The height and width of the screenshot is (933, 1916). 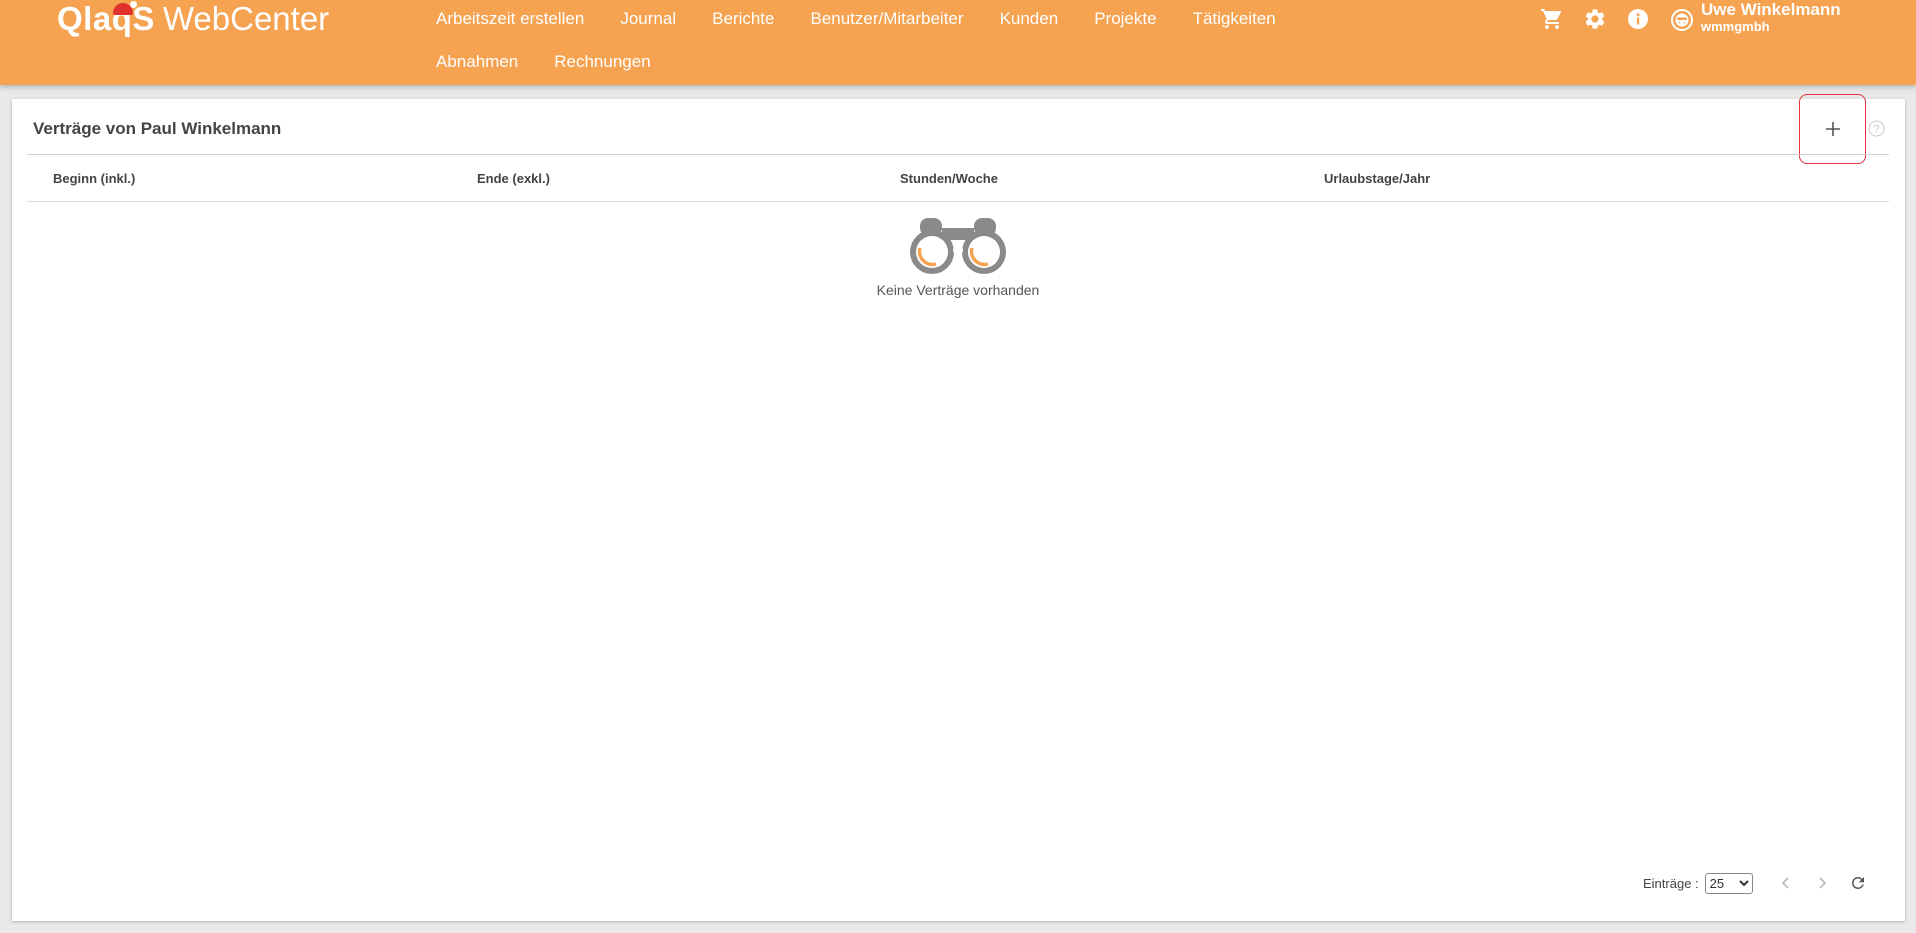 What do you see at coordinates (1125, 19) in the screenshot?
I see `nav-item-projekte: Projekte` at bounding box center [1125, 19].